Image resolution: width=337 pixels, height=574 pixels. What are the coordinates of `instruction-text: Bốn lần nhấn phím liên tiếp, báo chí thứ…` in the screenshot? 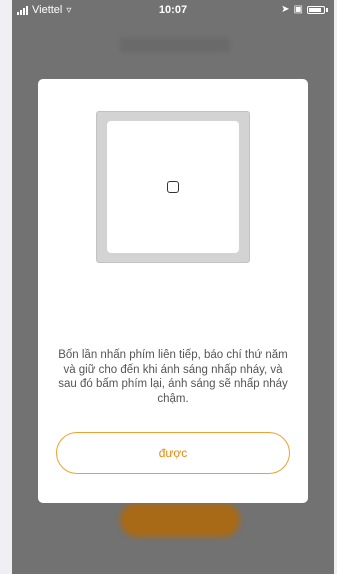 It's located at (173, 377).